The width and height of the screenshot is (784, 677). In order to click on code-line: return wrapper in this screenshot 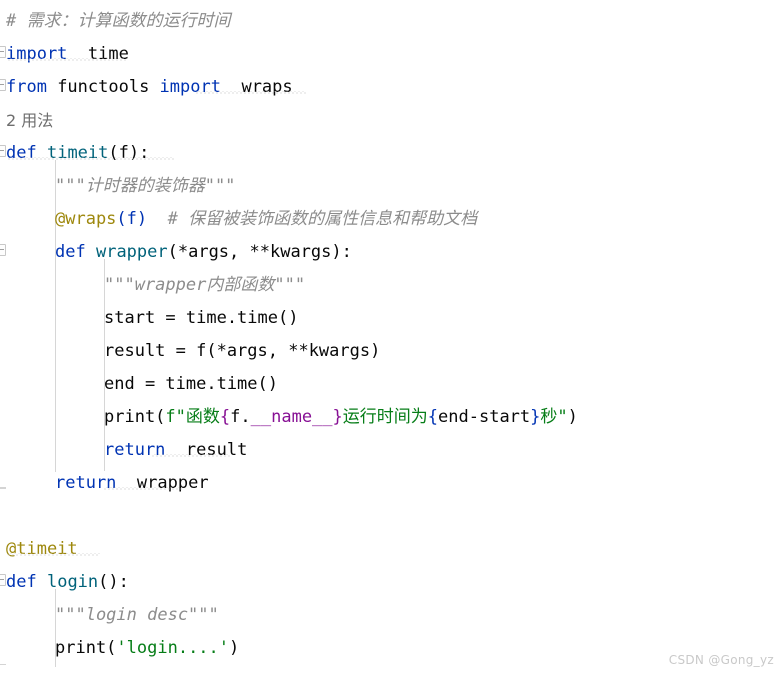, I will do `click(132, 483)`.